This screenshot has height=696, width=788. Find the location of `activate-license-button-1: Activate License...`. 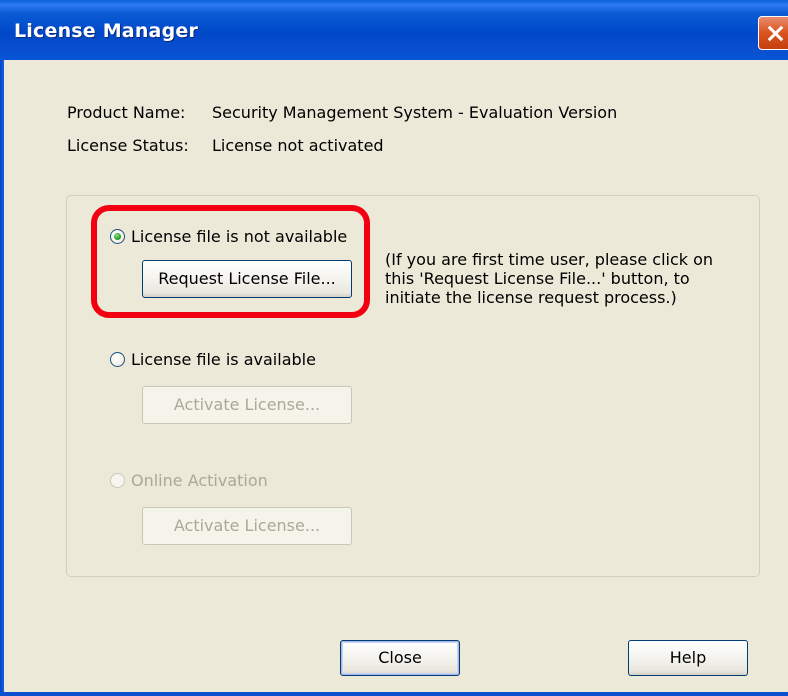

activate-license-button-1: Activate License... is located at coordinates (247, 405).